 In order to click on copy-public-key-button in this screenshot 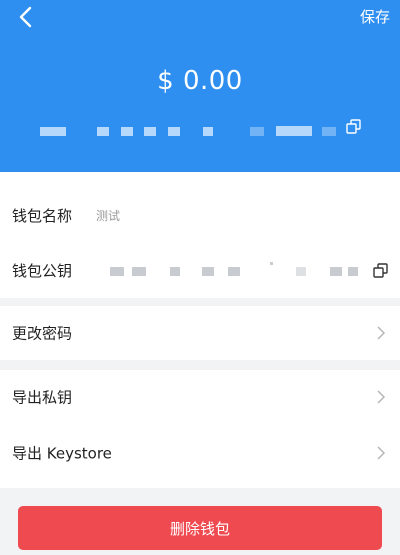, I will do `click(381, 271)`.